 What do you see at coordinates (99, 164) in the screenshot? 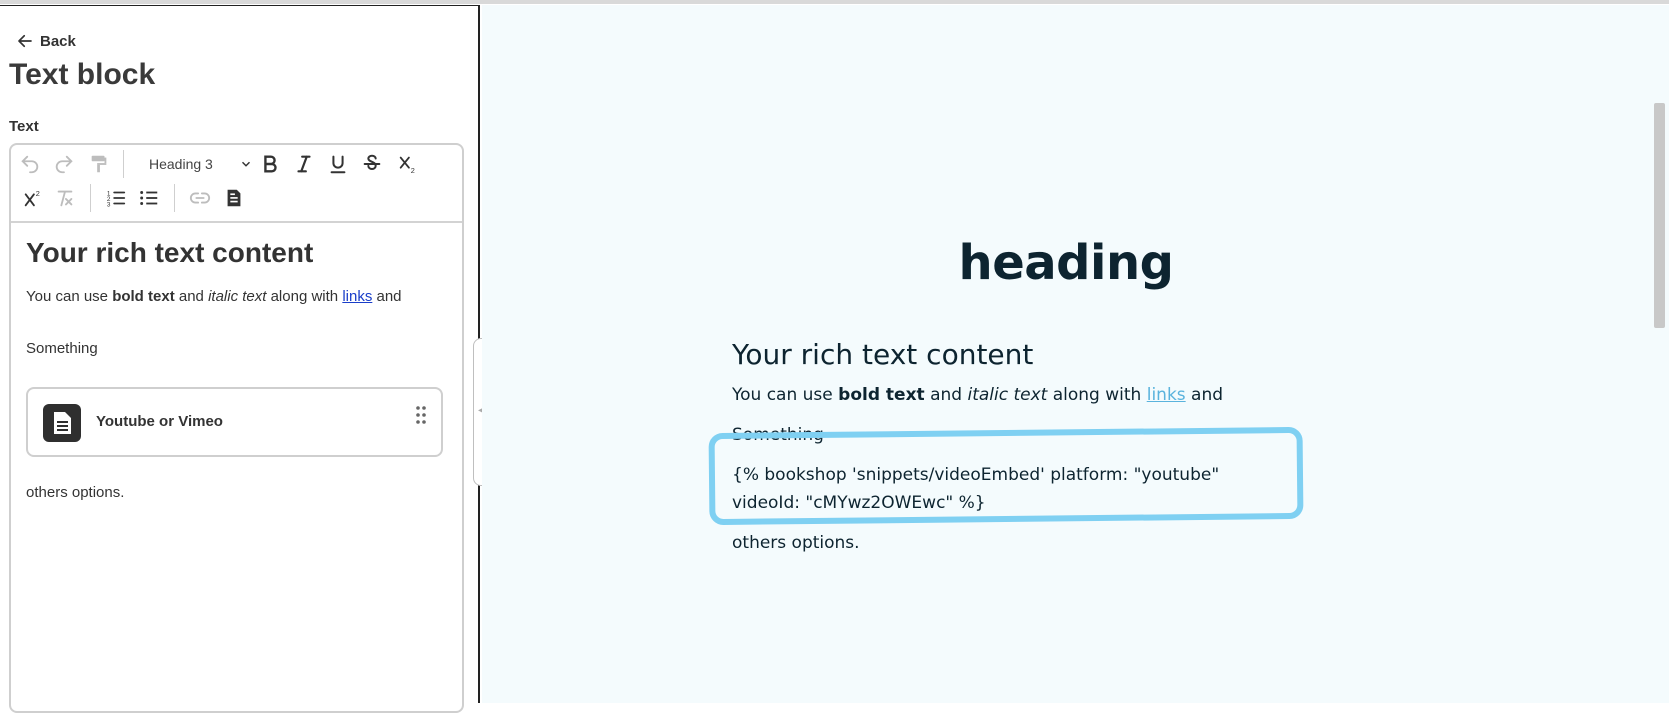
I see `format-painter-icon` at bounding box center [99, 164].